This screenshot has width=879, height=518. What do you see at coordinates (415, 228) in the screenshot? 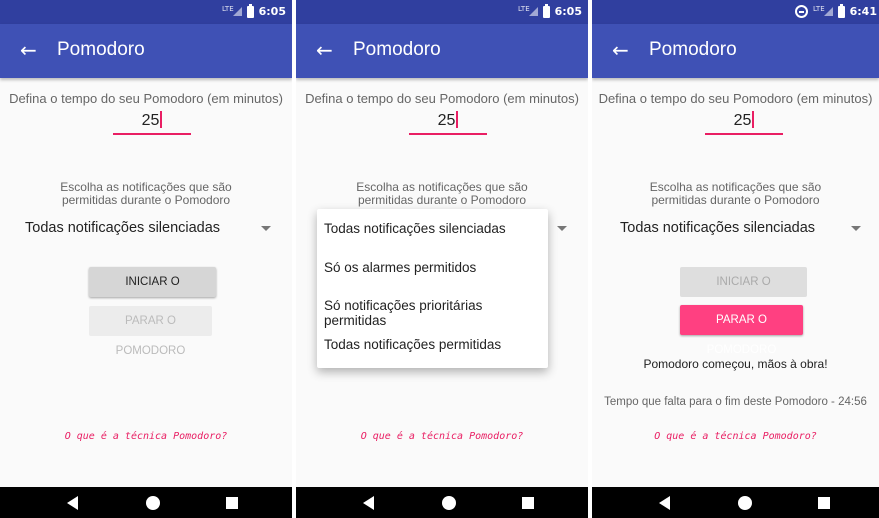
I see `dropdown-option: Todas notificações silenciadas` at bounding box center [415, 228].